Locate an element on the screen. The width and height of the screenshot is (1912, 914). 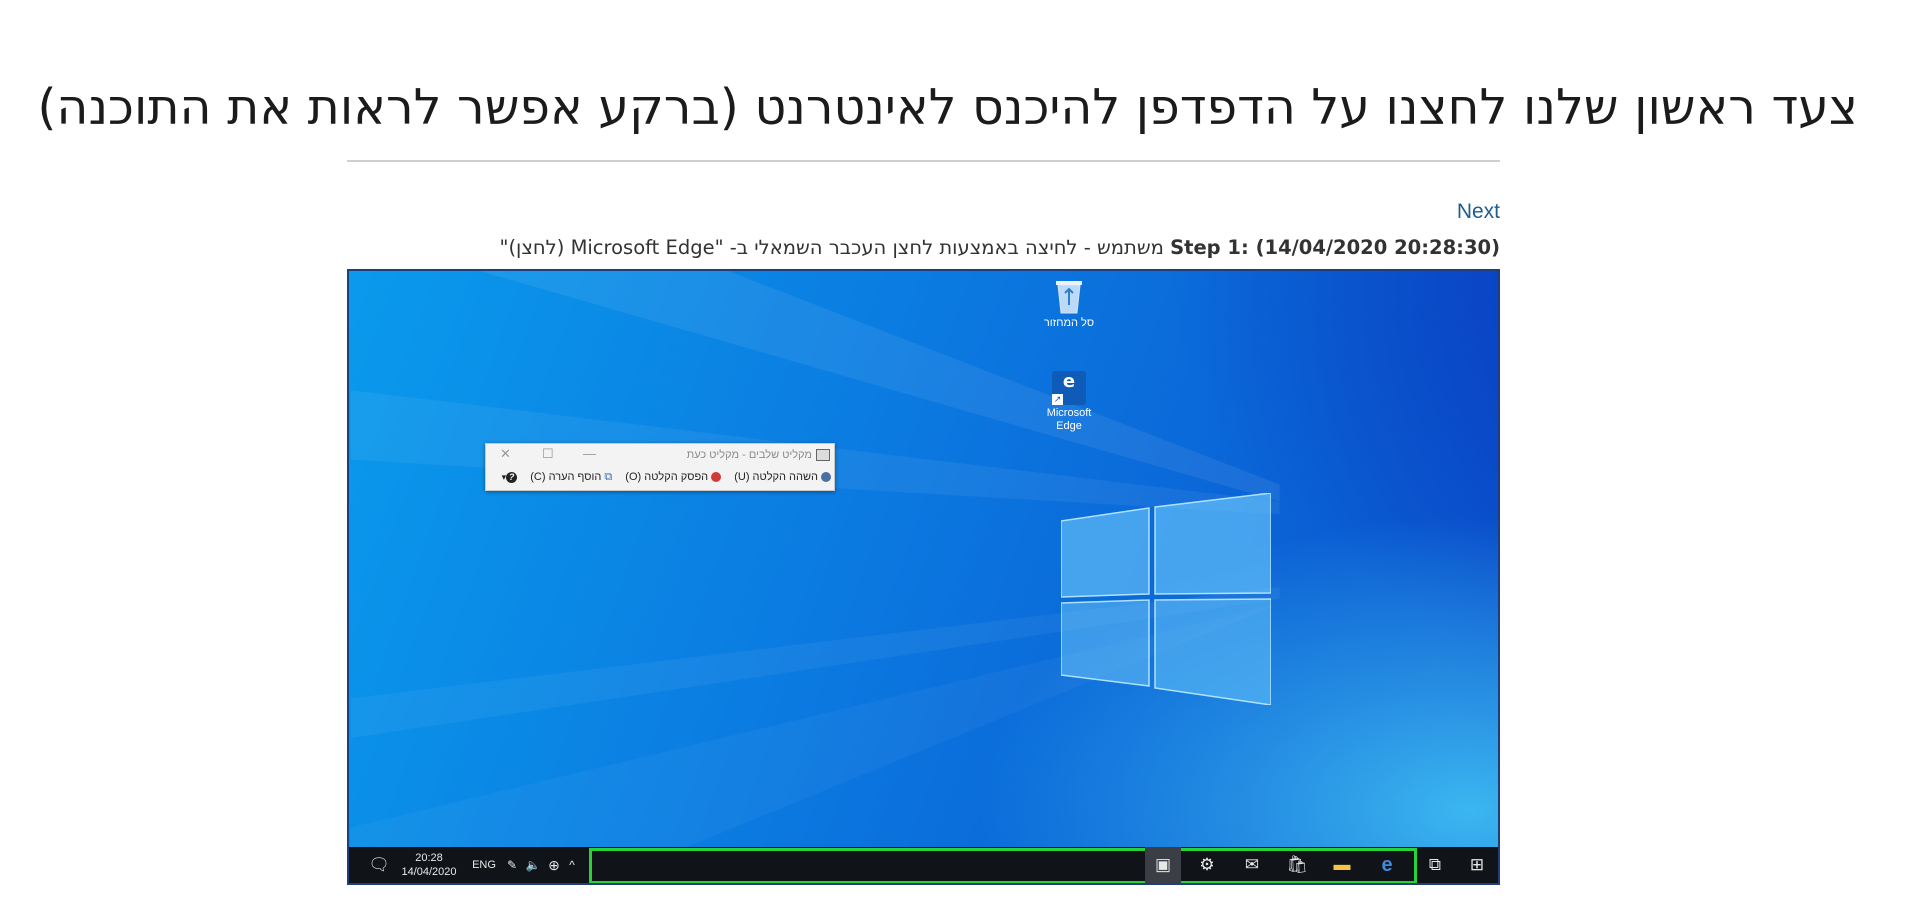
recycle-bin-label: סל המחזור is located at coordinates (1069, 323).